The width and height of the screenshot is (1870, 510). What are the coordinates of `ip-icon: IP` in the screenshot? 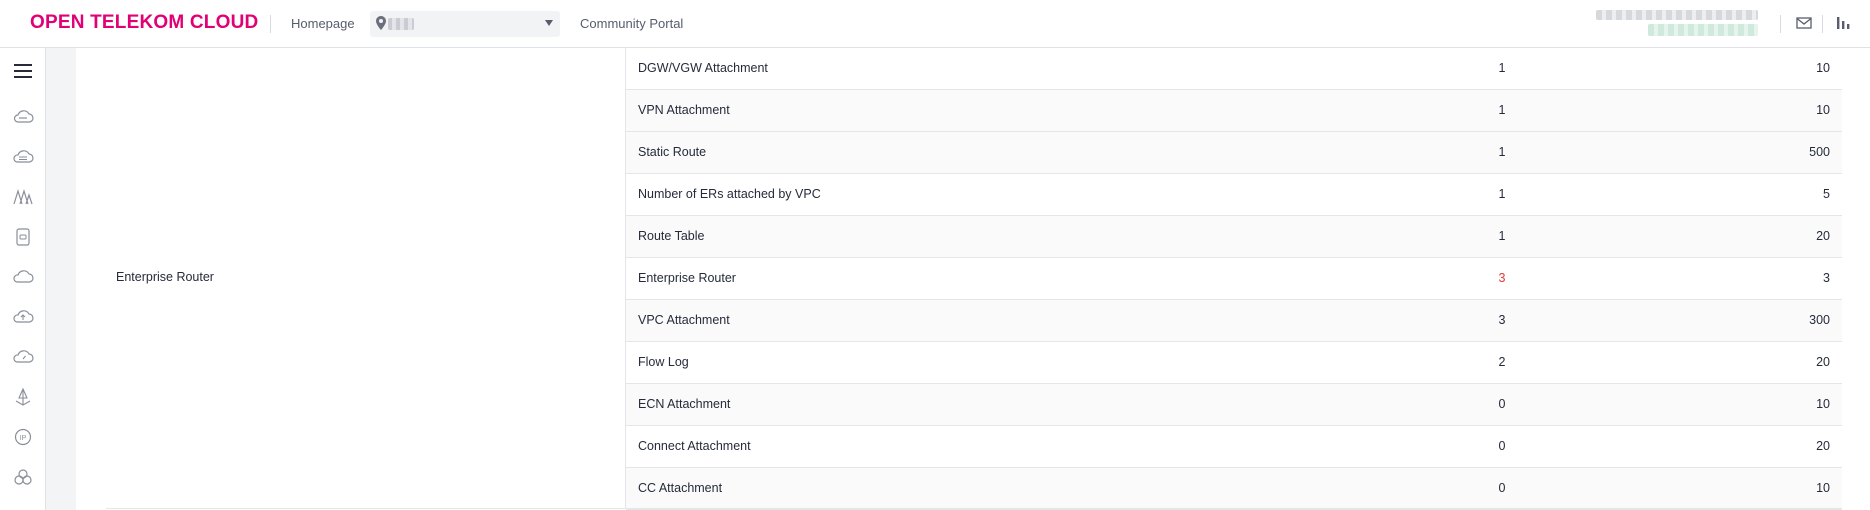 It's located at (23, 437).